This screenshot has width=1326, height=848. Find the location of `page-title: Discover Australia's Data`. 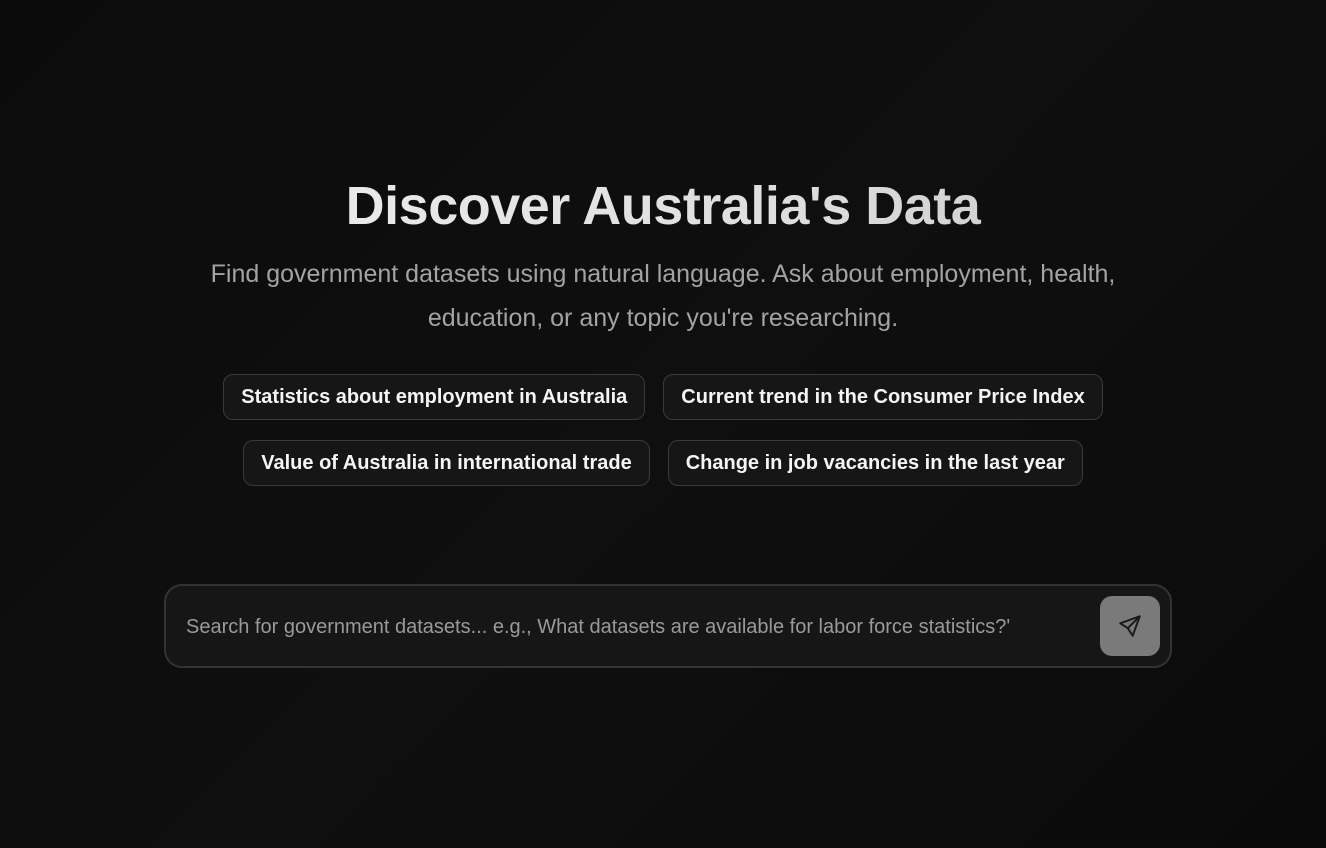

page-title: Discover Australia's Data is located at coordinates (663, 206).